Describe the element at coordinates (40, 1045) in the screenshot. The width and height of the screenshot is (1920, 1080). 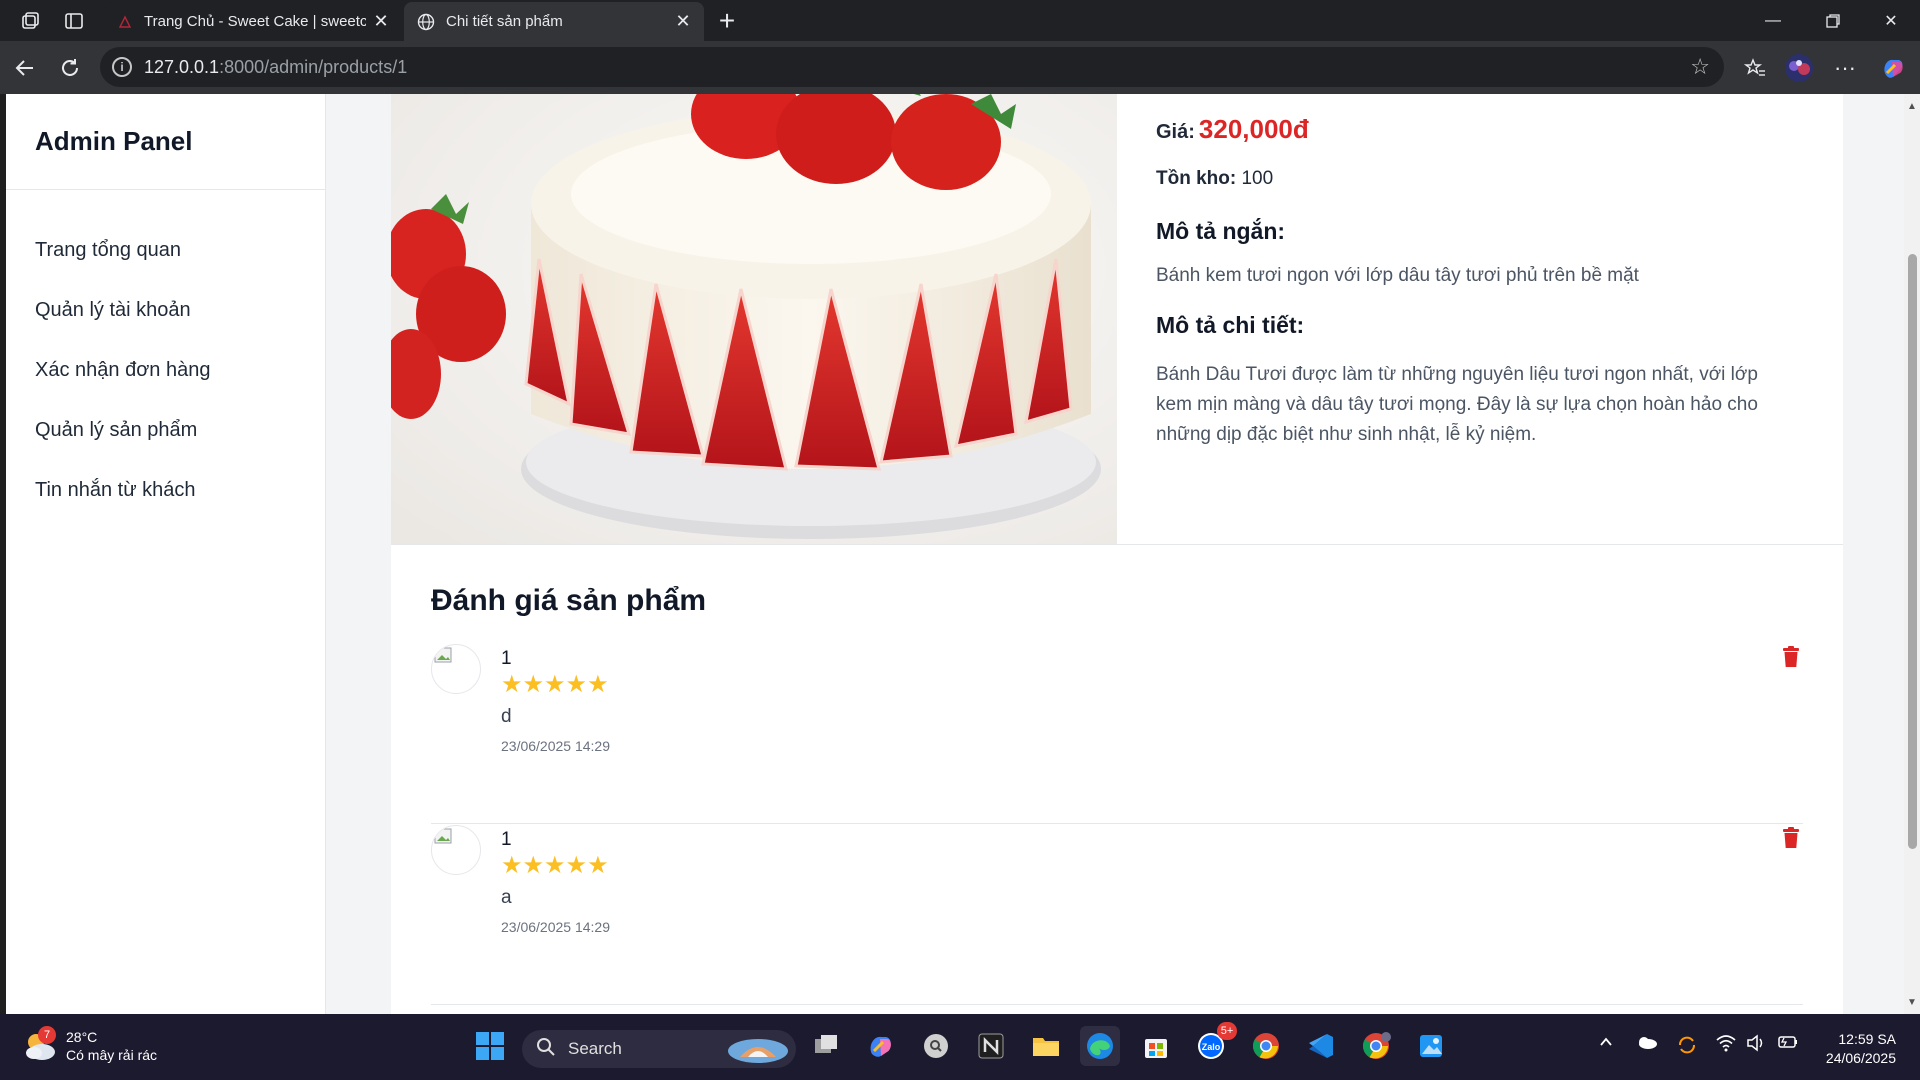
I see `weather-cloud-icon: 7` at that location.